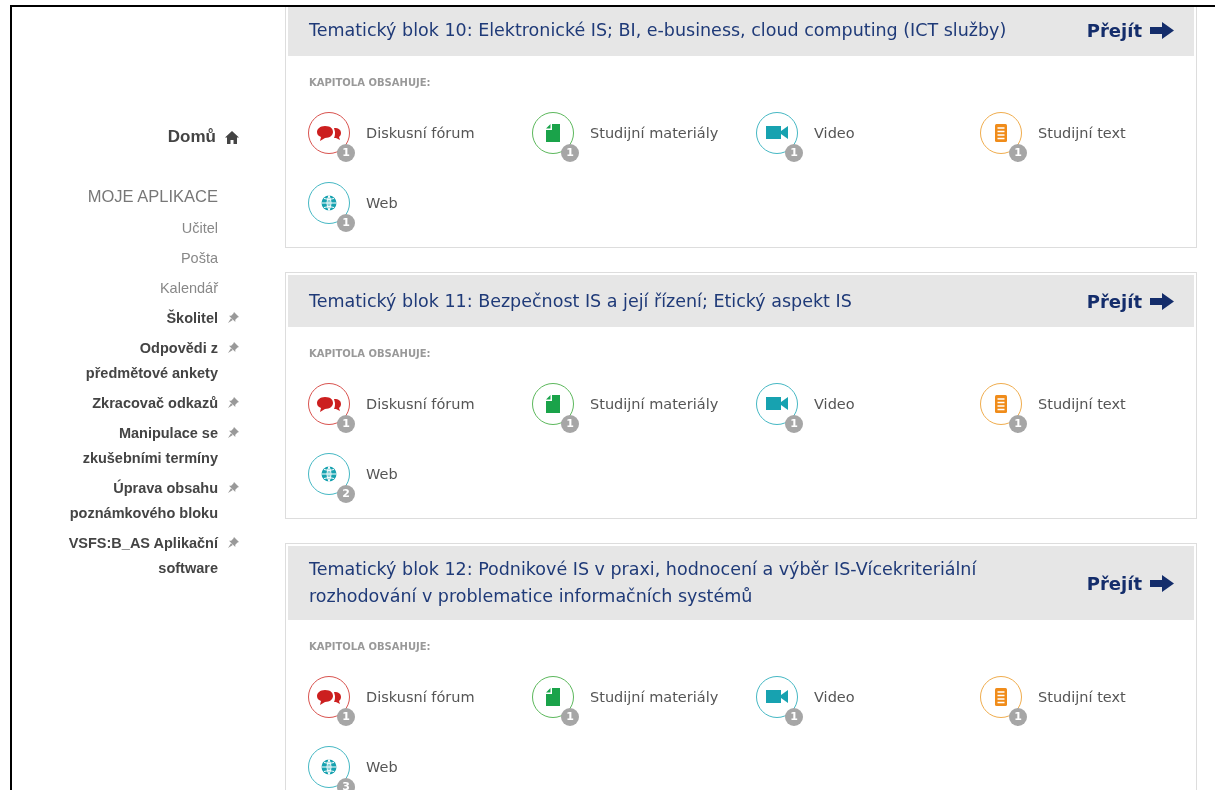 Image resolution: width=1215 pixels, height=790 pixels. I want to click on chapter-title: Tematický blok 11: Bezpečnost IS a její řízení; Etický aspekt IS, so click(580, 301).